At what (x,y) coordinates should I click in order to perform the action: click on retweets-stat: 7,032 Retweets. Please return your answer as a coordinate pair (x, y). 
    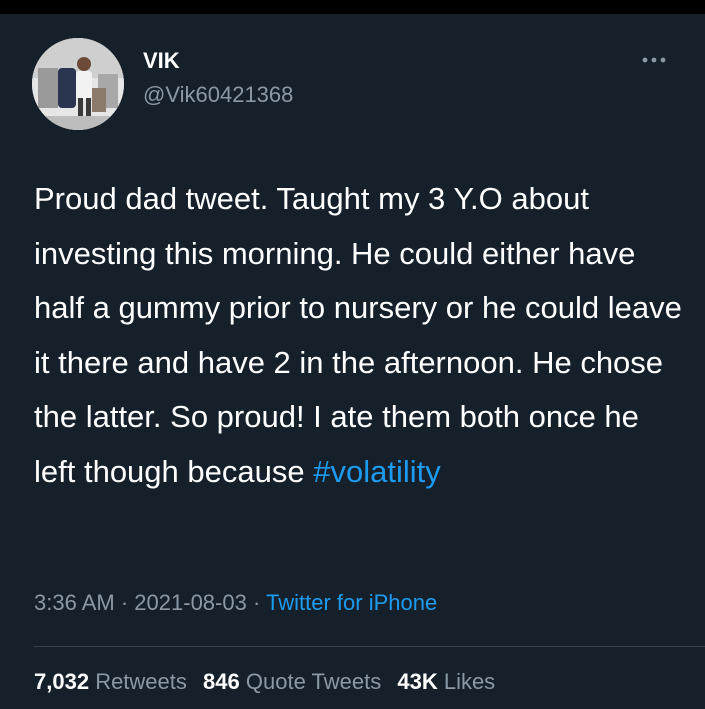
    Looking at the image, I should click on (110, 681).